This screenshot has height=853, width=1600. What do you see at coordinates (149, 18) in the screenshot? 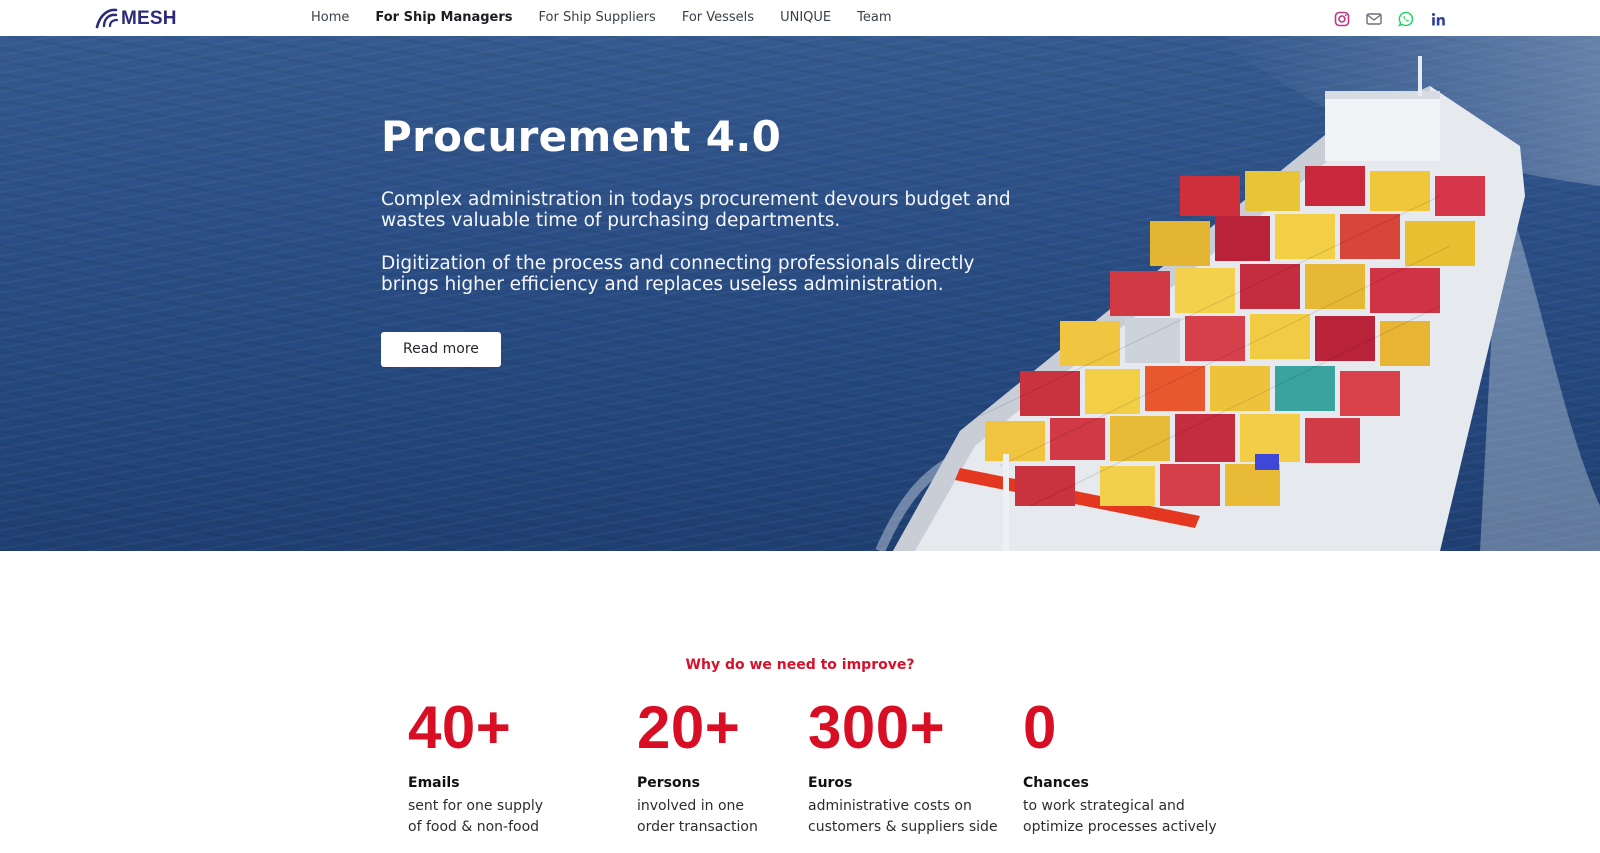
I see `brand-name: MESH` at bounding box center [149, 18].